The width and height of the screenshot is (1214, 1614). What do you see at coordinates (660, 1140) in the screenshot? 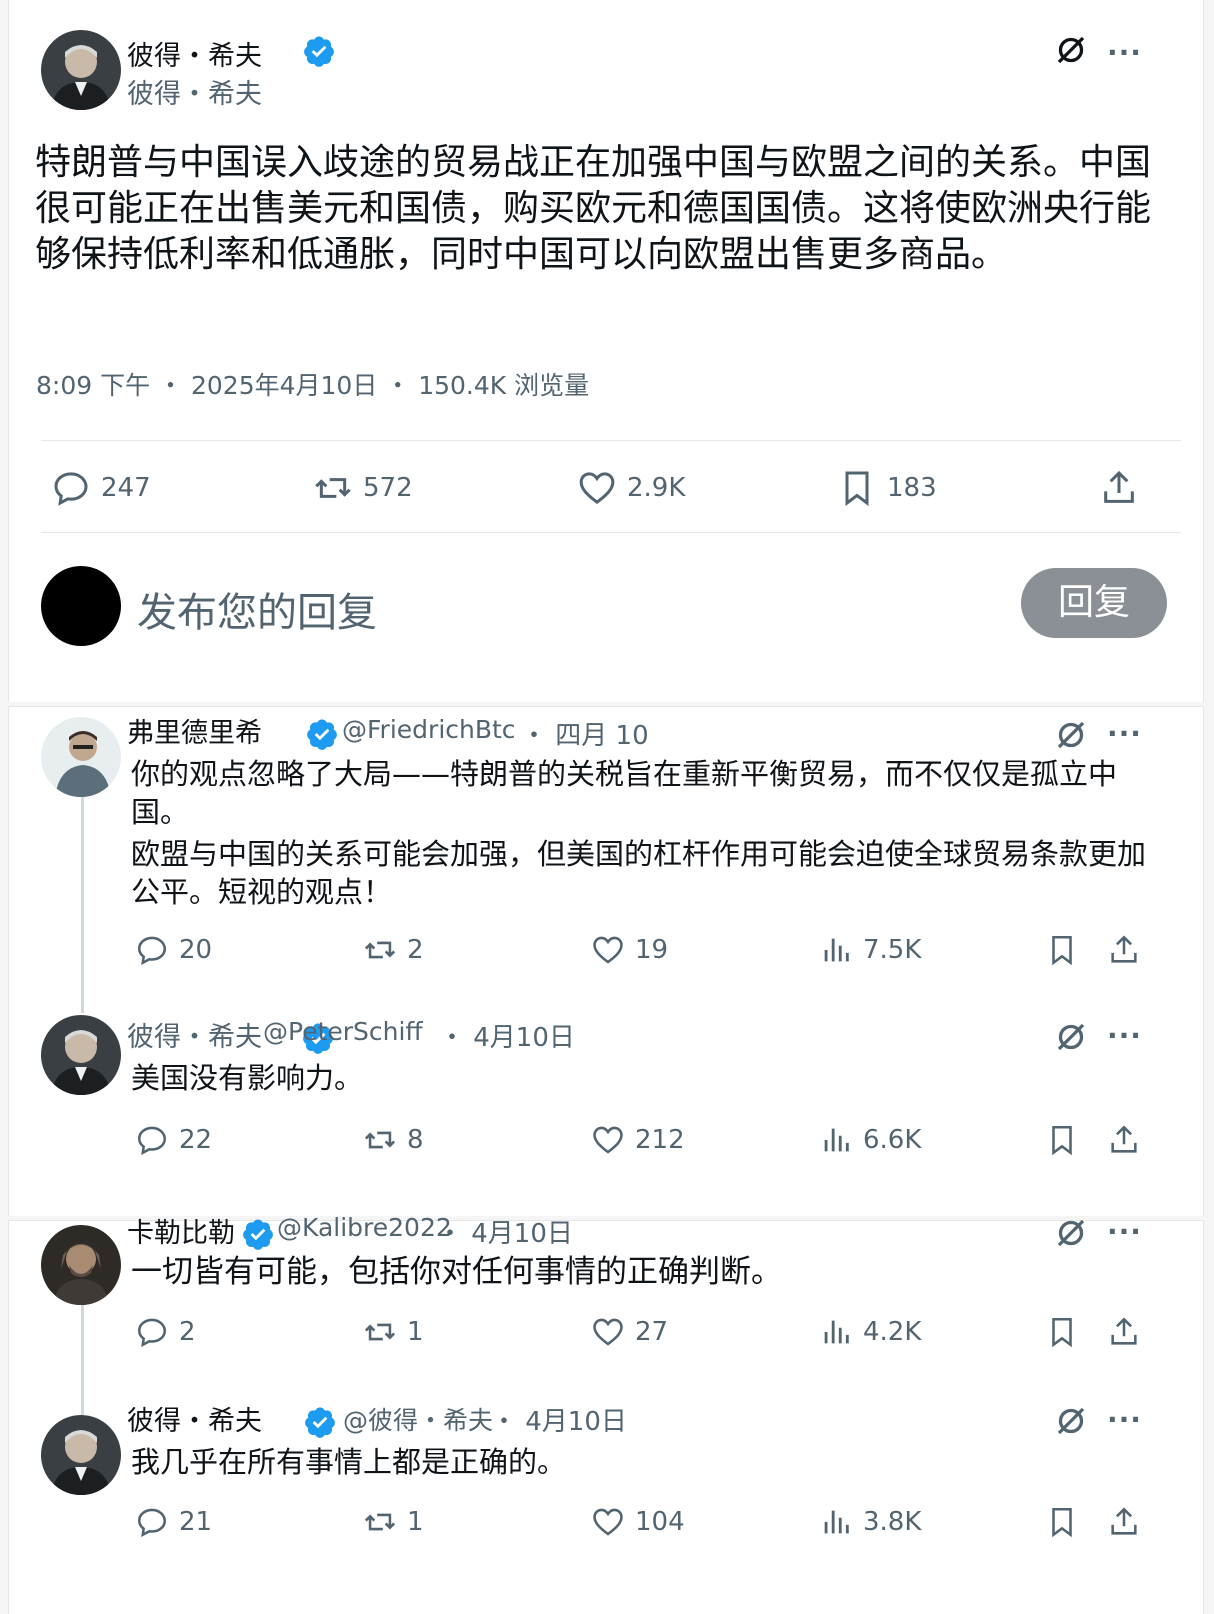
I see `like-count: 212` at bounding box center [660, 1140].